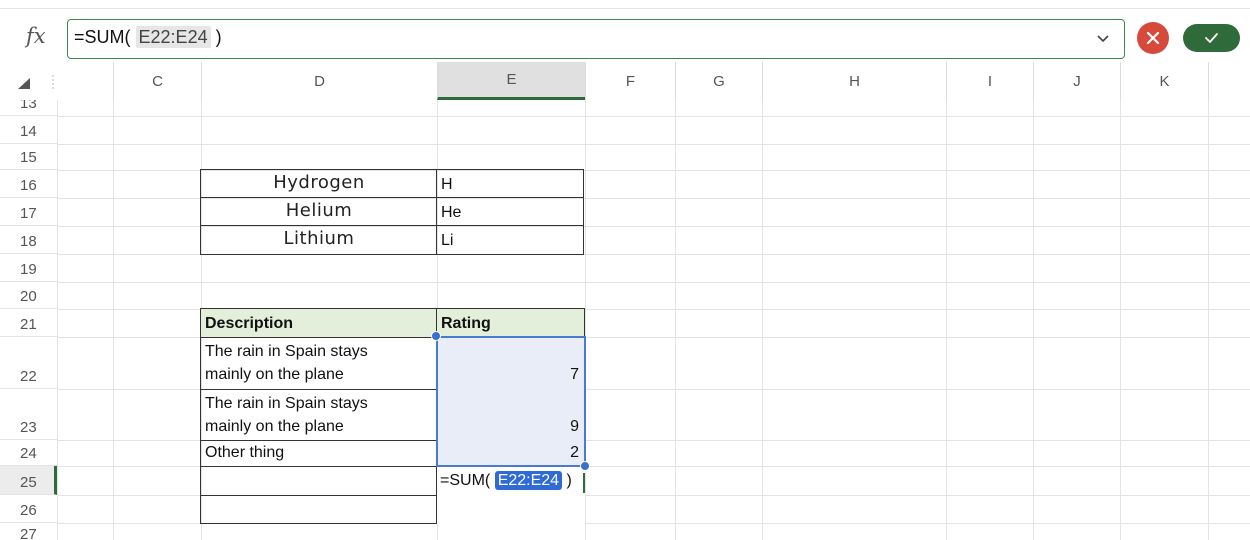  Describe the element at coordinates (319, 81) in the screenshot. I see `column-header-d: D` at that location.